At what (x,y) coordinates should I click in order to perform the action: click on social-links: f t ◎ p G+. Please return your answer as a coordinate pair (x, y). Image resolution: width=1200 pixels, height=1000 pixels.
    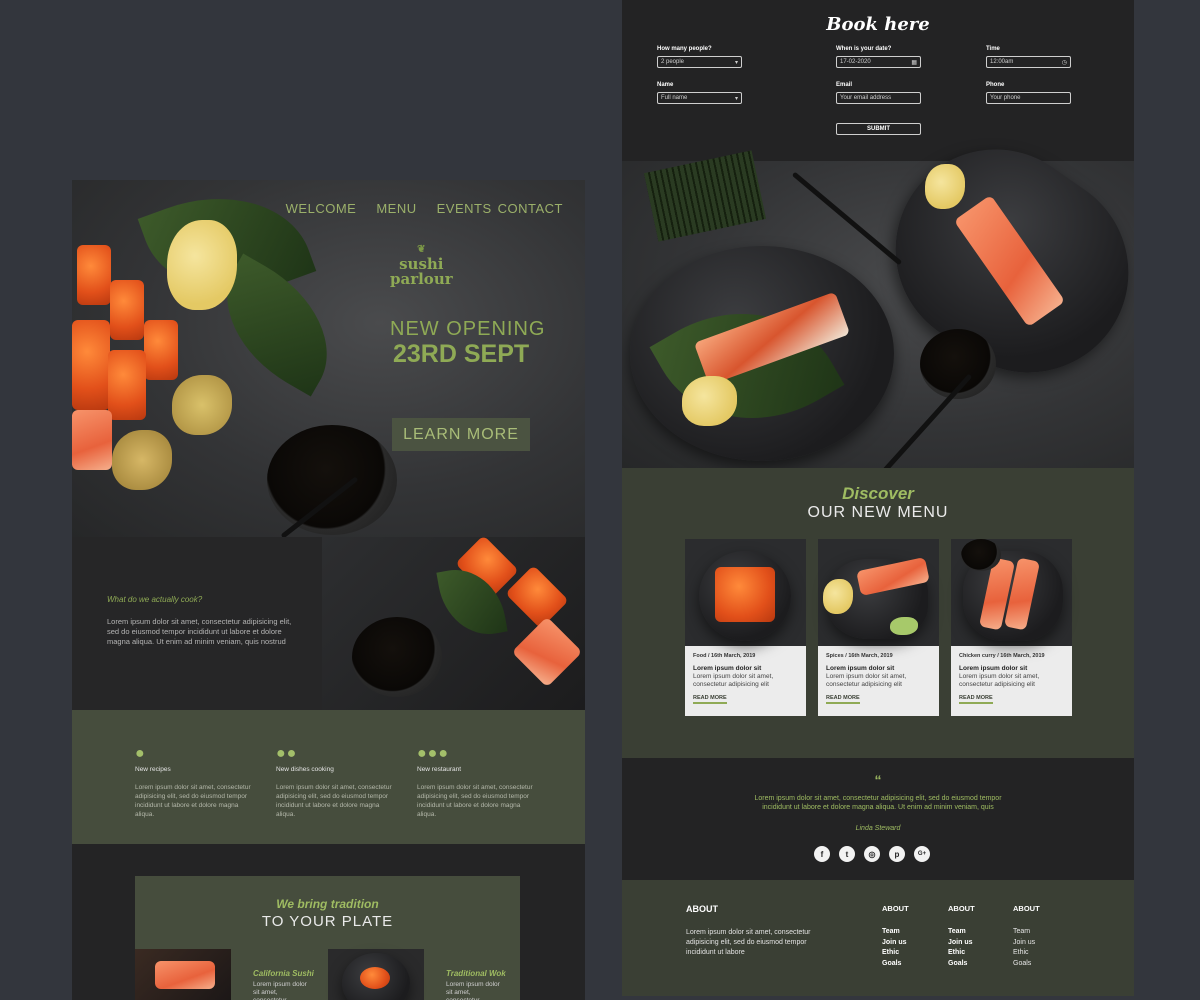
    Looking at the image, I should click on (872, 854).